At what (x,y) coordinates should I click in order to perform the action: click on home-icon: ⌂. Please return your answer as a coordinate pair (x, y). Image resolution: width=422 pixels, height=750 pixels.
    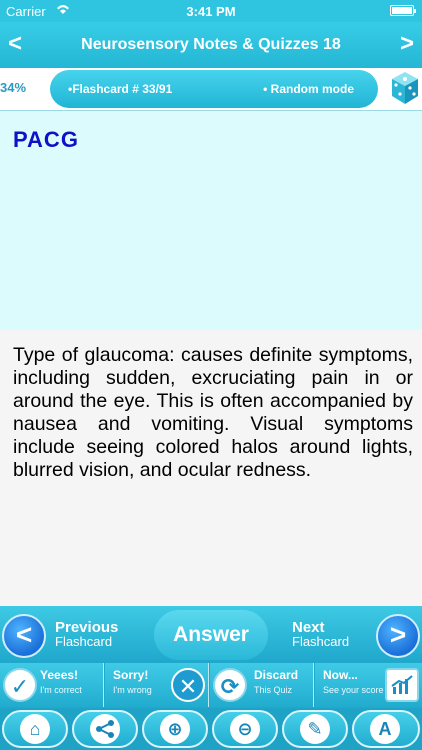
    Looking at the image, I should click on (35, 729).